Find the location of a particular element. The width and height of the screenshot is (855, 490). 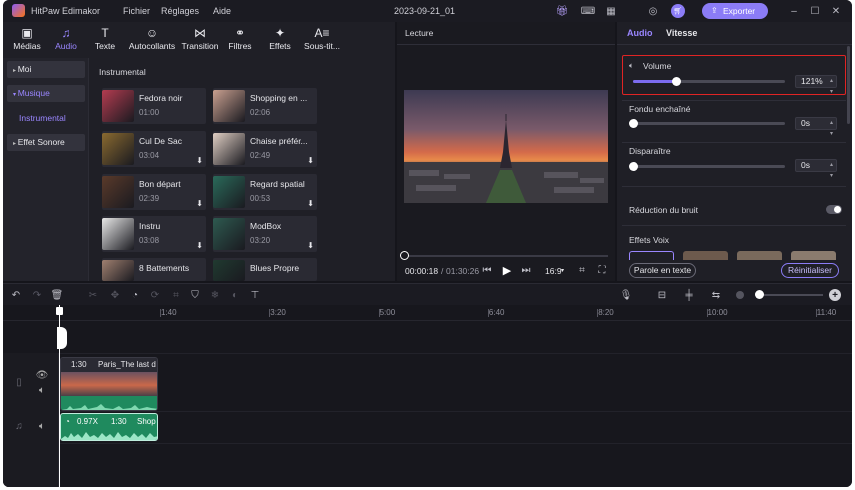

tab-vitesse: Vitesse is located at coordinates (681, 33).